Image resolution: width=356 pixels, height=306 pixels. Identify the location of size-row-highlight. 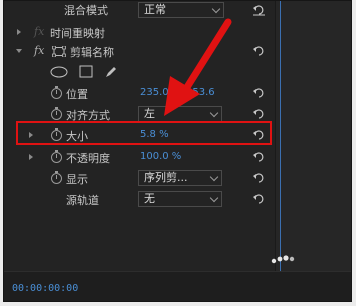
(144, 133).